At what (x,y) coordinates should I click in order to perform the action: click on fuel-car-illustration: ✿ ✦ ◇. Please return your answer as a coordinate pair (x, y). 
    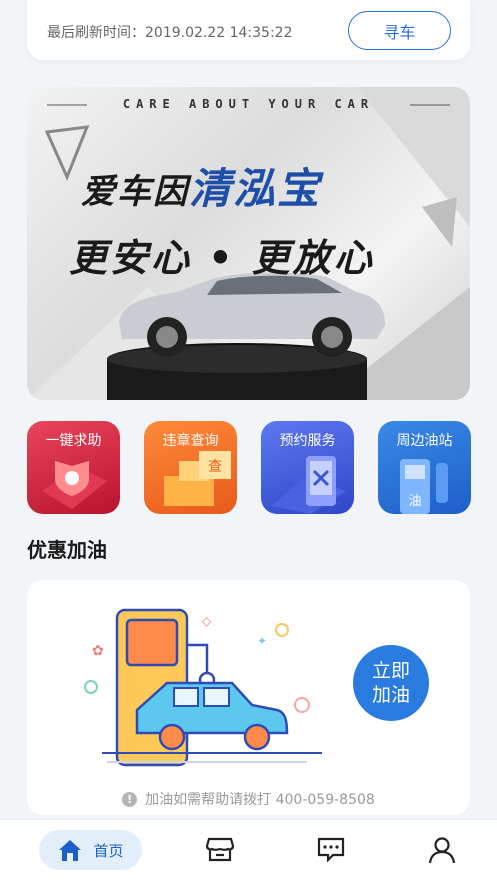
    Looking at the image, I should click on (203, 687).